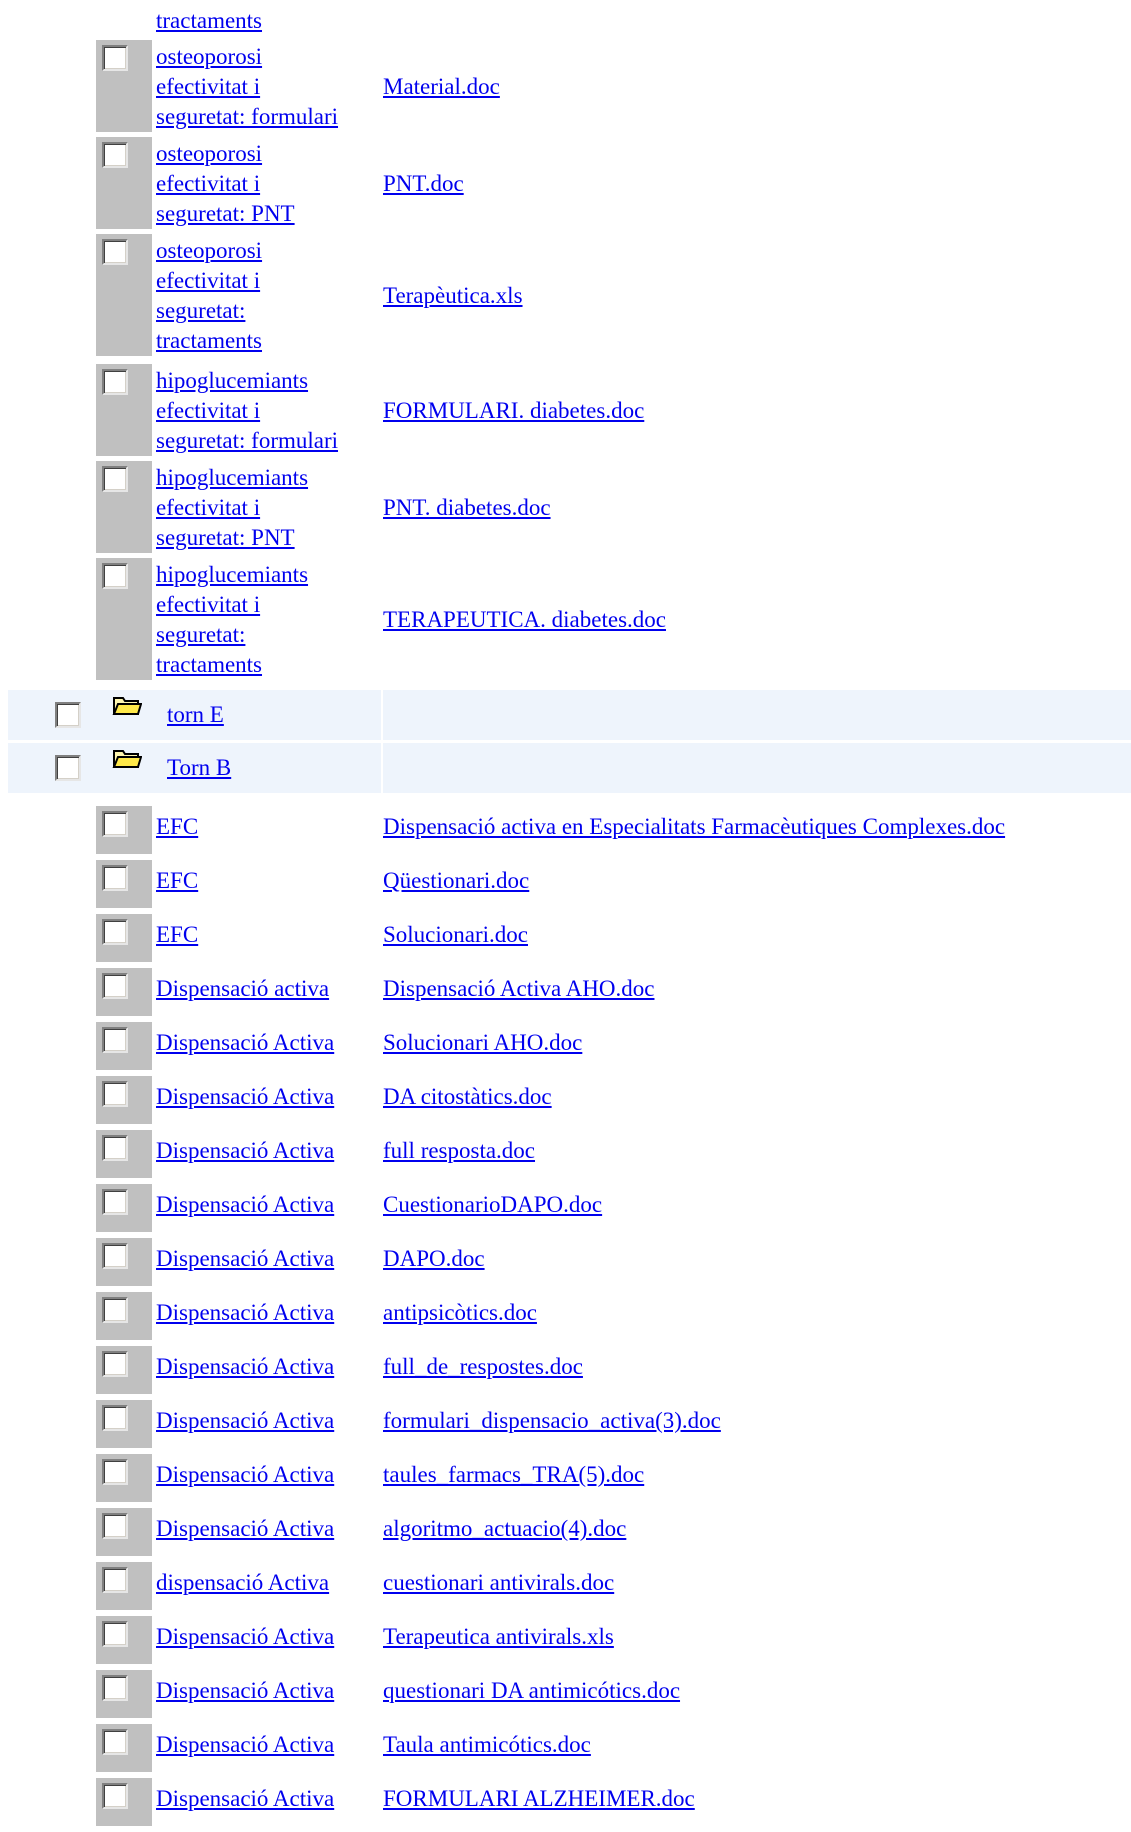 The height and width of the screenshot is (1832, 1131). I want to click on file-link: formulari_dispensacio_activa(3).doc, so click(552, 1421).